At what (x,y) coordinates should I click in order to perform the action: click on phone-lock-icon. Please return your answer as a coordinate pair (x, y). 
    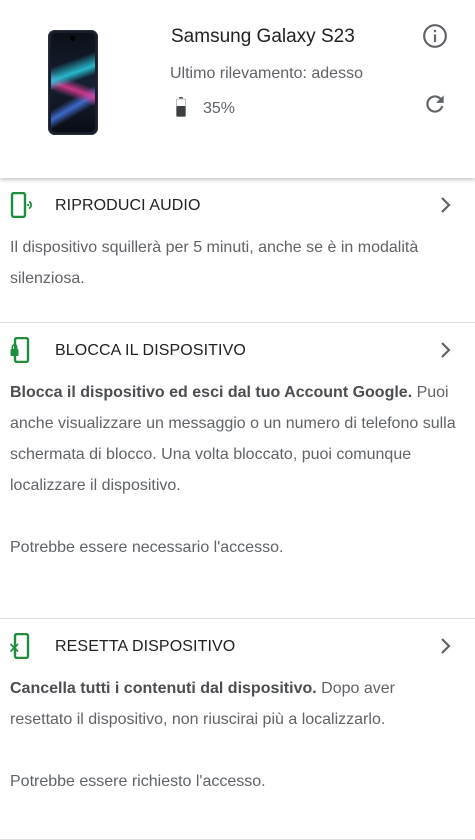
    Looking at the image, I should click on (20, 350).